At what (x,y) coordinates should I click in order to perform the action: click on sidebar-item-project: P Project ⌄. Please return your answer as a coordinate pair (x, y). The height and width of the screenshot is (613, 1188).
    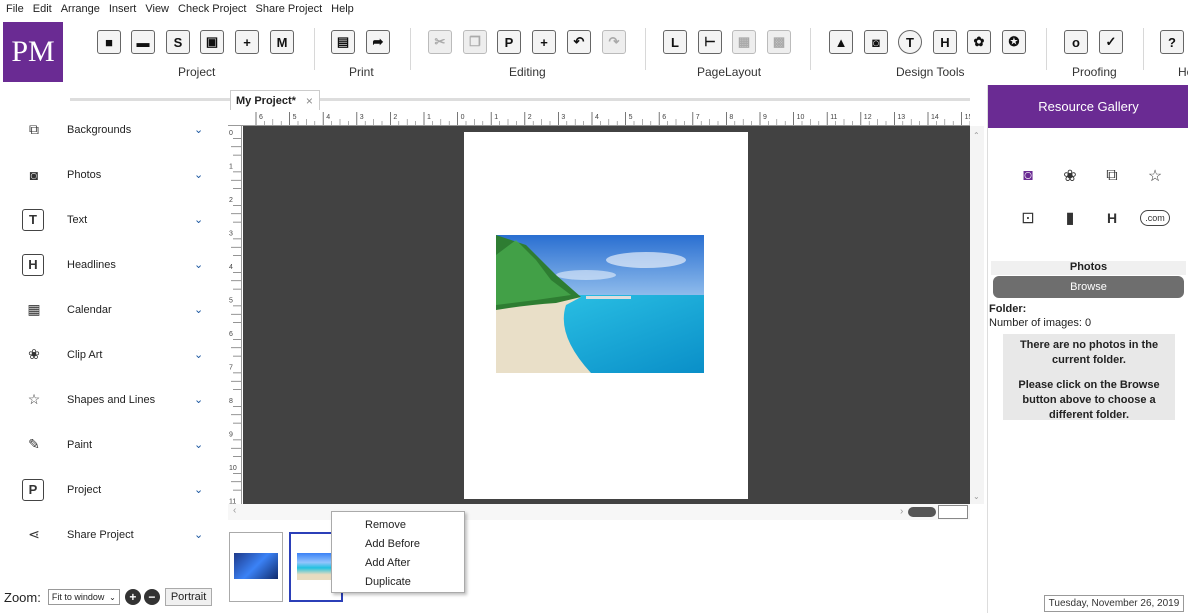
    Looking at the image, I should click on (111, 489).